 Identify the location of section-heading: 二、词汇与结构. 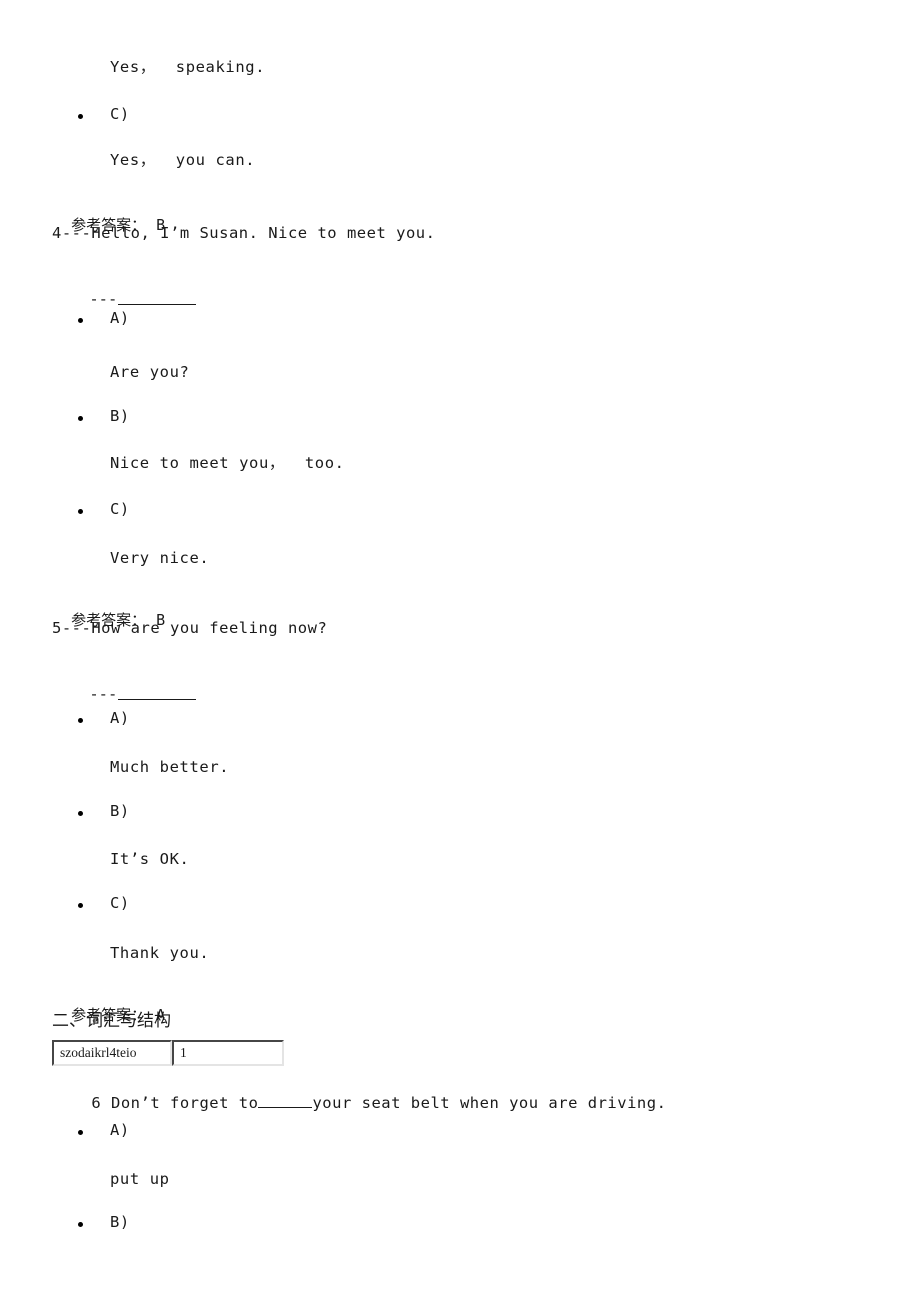
(111, 1021).